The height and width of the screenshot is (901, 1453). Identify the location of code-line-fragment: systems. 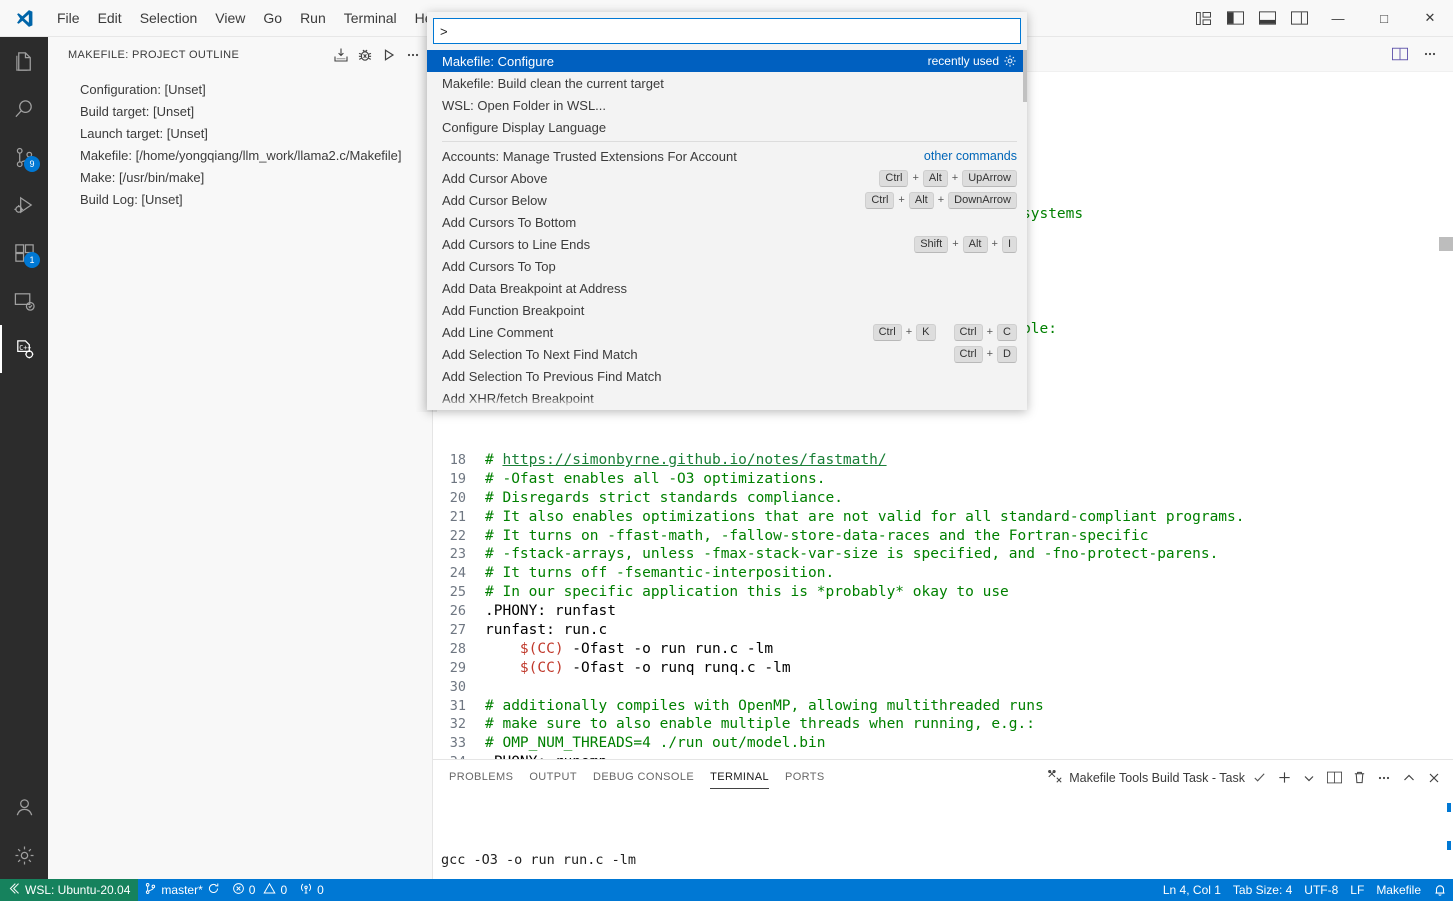
(1053, 214).